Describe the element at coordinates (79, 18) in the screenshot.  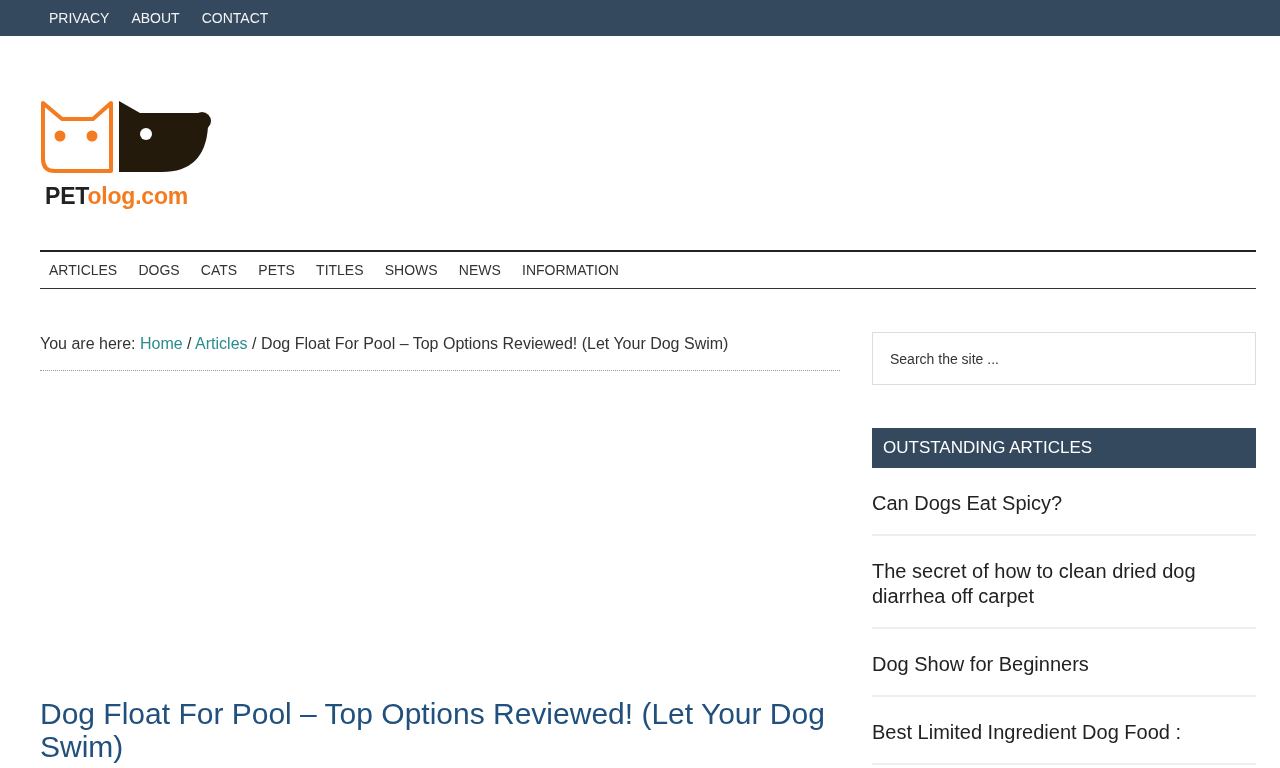
I see `top-nav-link: PRIVACY` at that location.